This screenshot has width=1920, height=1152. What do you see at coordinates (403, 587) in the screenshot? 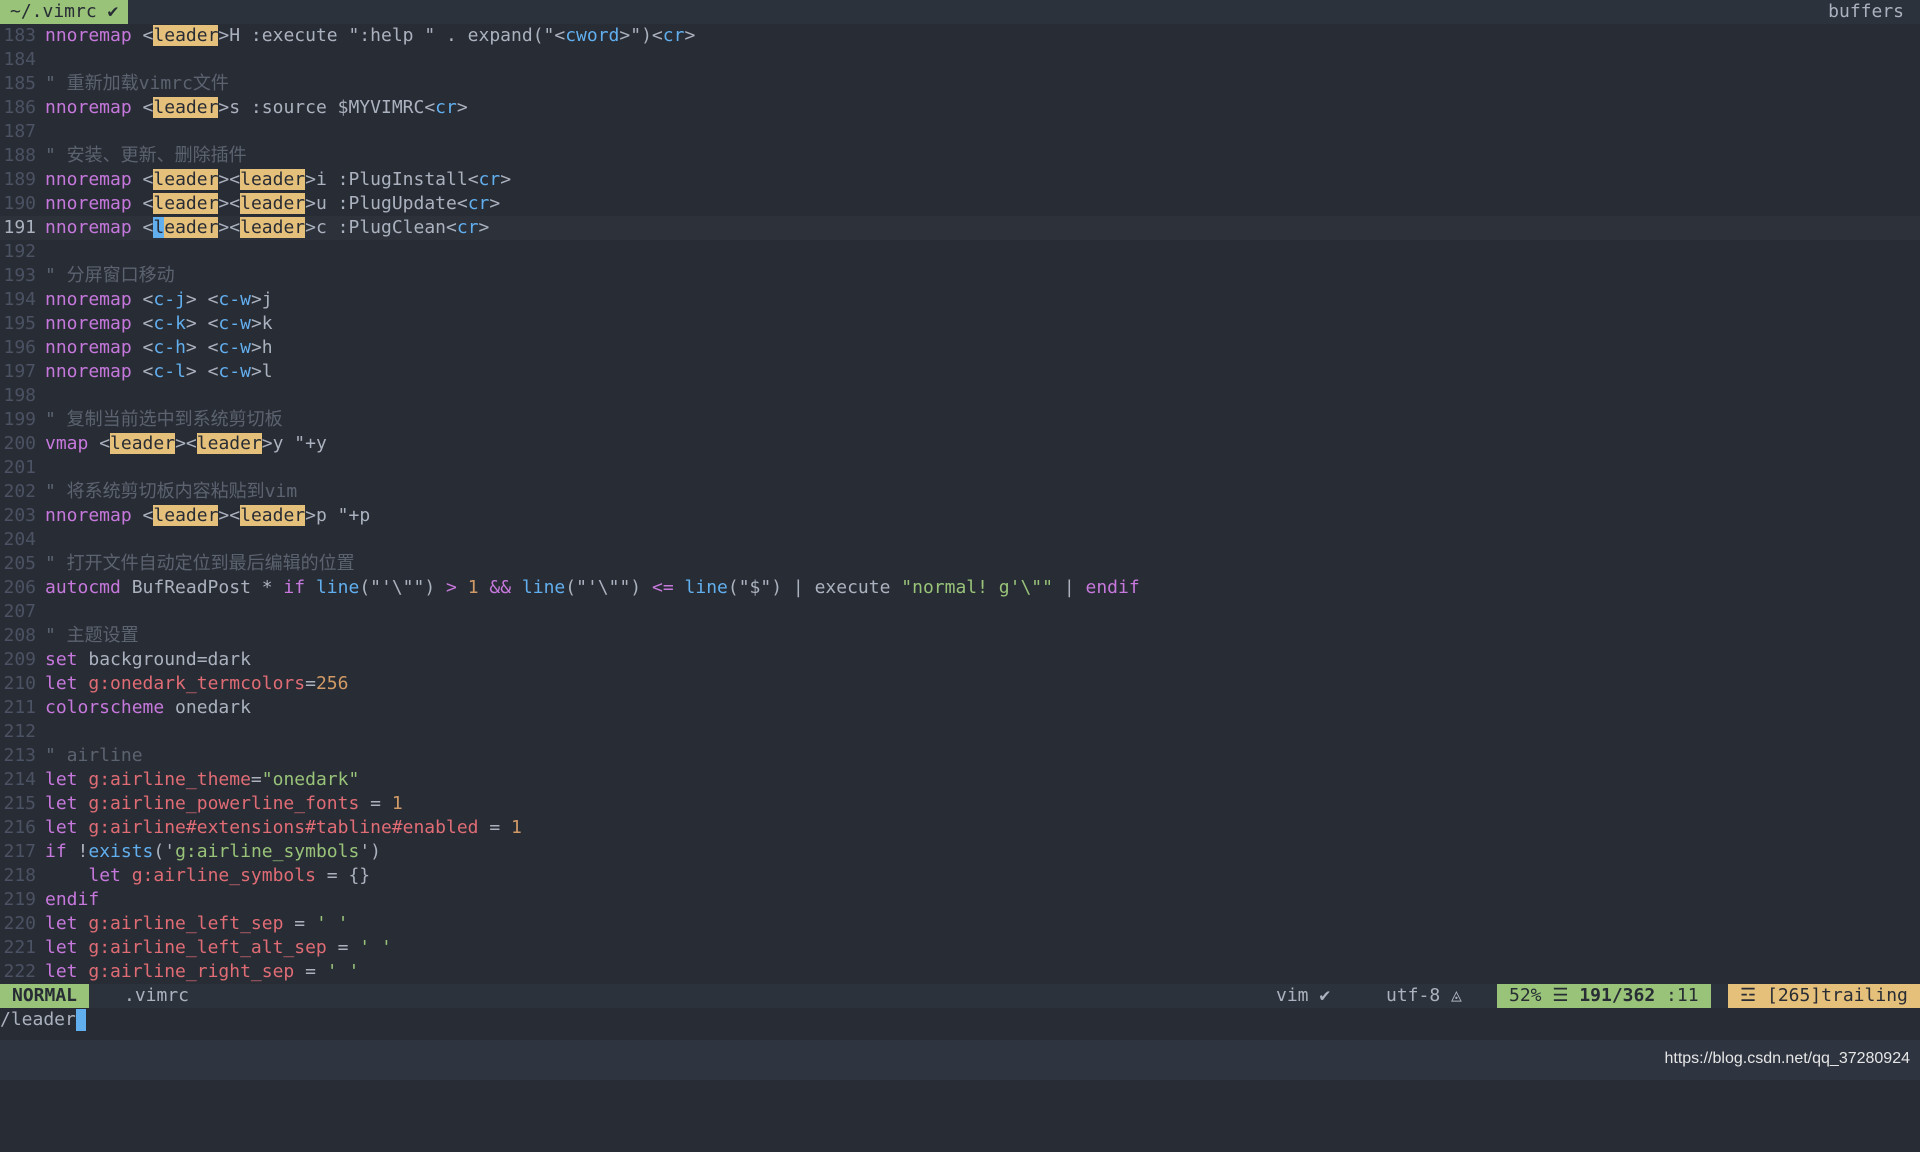
I see `code-token: ("'\"")` at bounding box center [403, 587].